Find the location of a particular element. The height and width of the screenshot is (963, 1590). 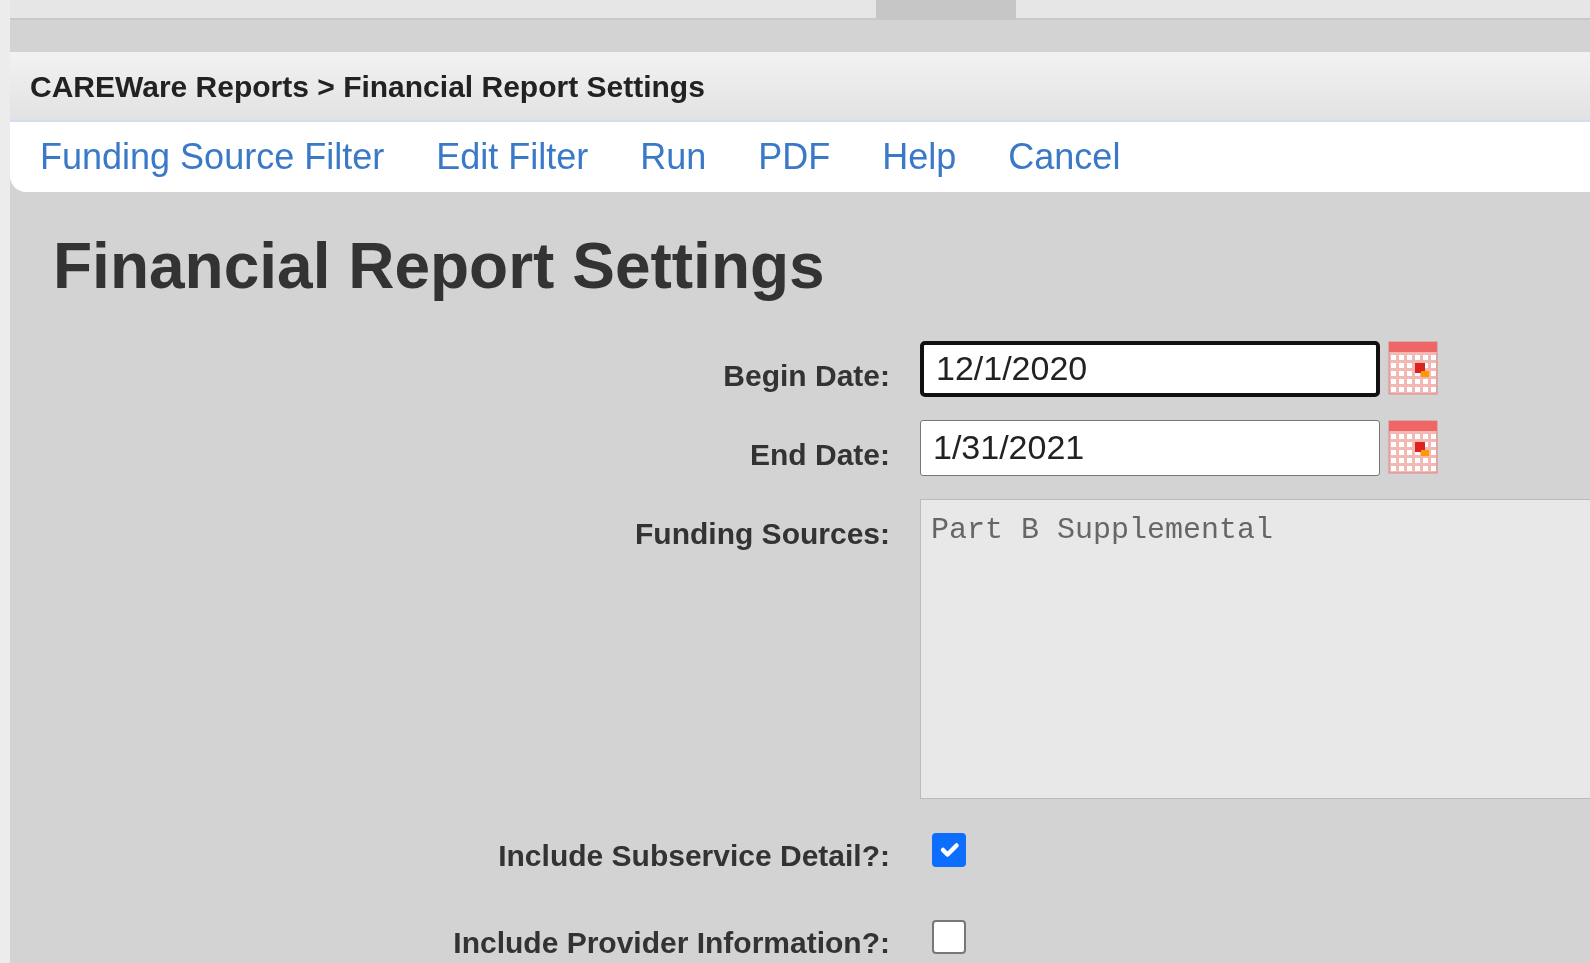

breadcrumb: CAREWare Reports > Financial Report Settings is located at coordinates (367, 86).